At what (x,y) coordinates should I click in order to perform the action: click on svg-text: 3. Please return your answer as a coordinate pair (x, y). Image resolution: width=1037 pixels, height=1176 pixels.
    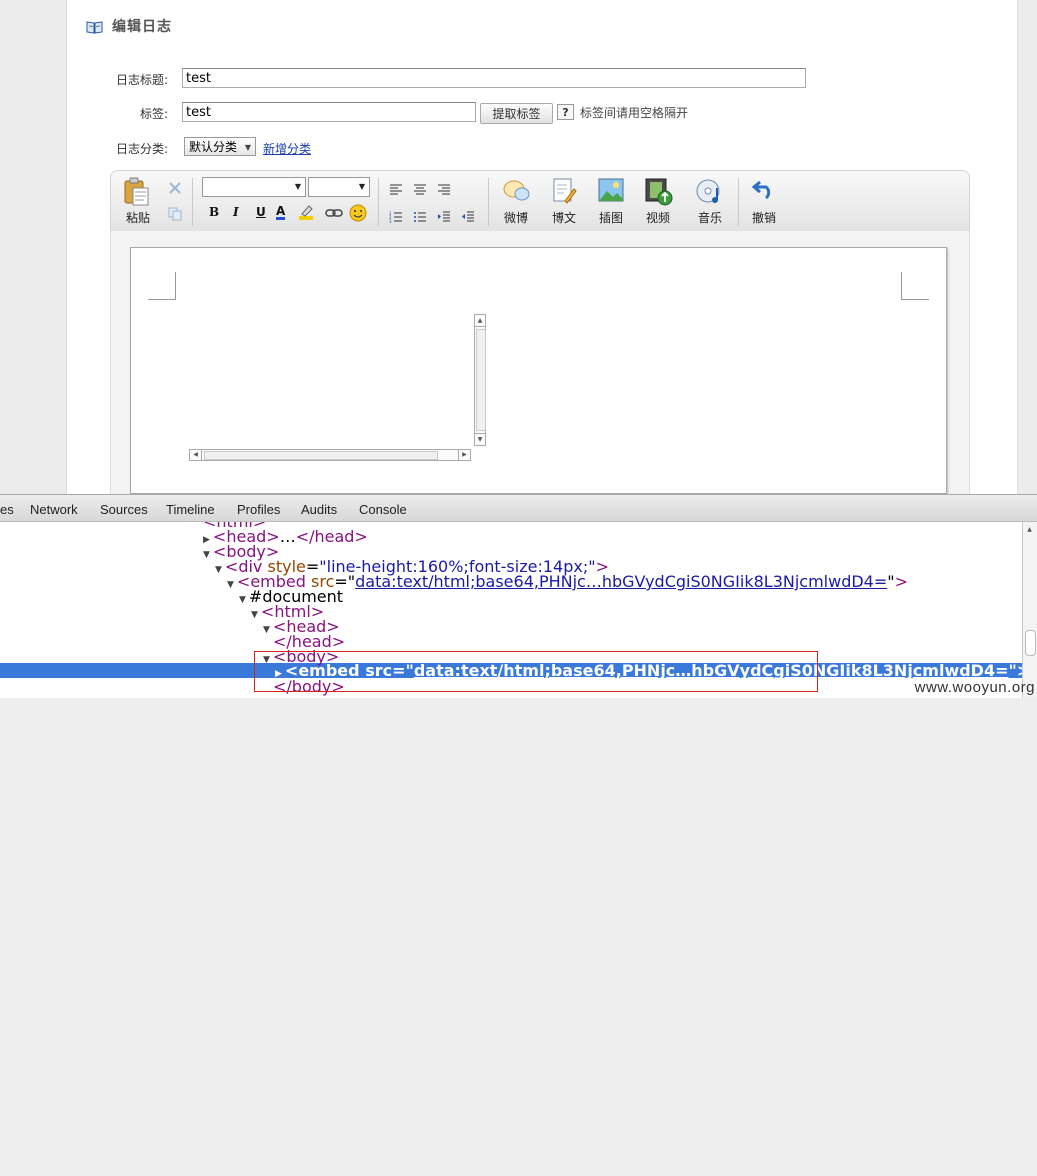
    Looking at the image, I should click on (390, 221).